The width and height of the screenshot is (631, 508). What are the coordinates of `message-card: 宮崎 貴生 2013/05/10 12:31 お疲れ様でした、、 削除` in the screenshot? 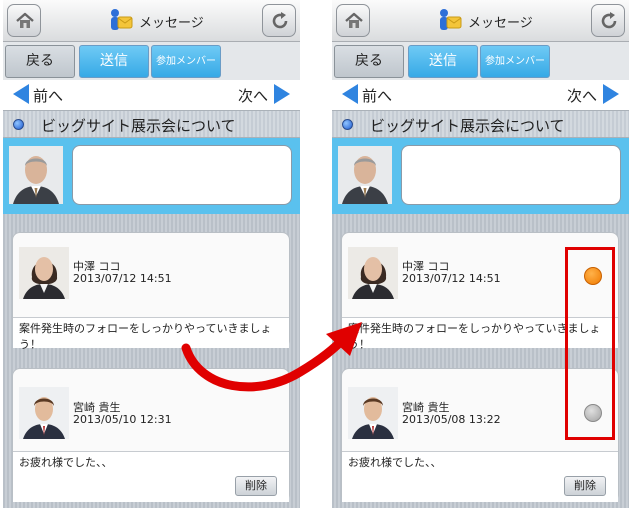 It's located at (151, 435).